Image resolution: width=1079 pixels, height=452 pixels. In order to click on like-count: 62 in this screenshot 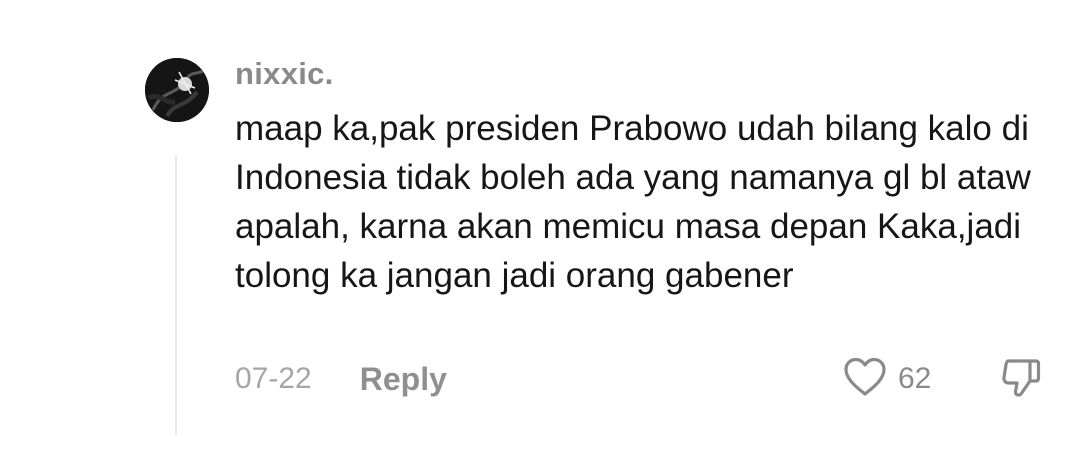, I will do `click(915, 378)`.